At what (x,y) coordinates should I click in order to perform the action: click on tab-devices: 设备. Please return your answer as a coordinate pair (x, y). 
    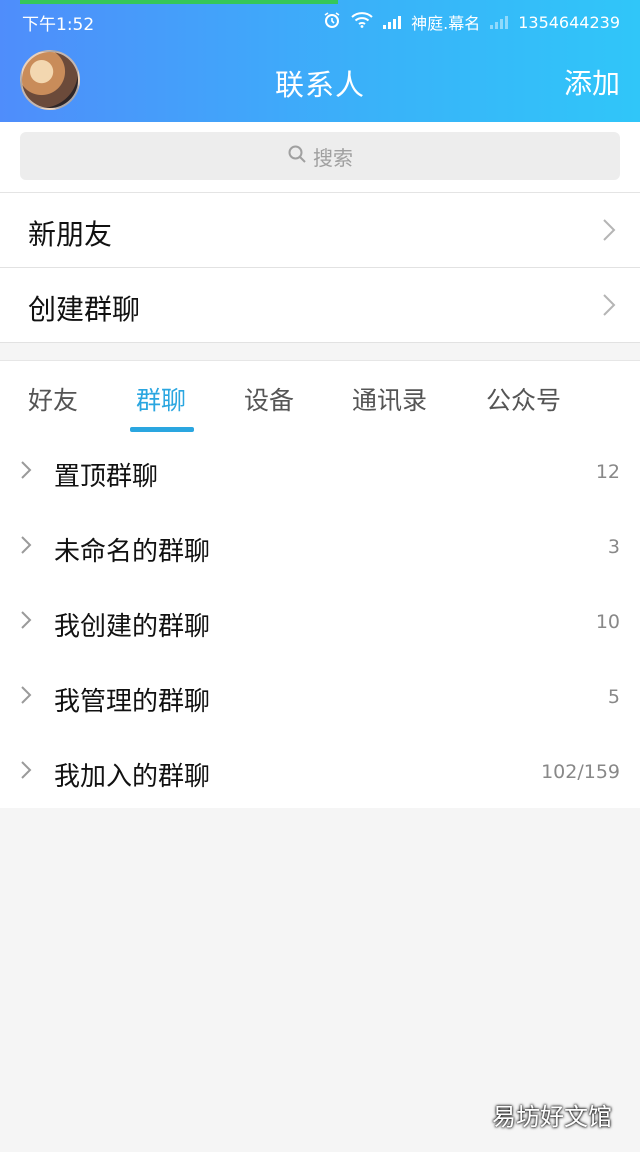
    Looking at the image, I should click on (269, 399).